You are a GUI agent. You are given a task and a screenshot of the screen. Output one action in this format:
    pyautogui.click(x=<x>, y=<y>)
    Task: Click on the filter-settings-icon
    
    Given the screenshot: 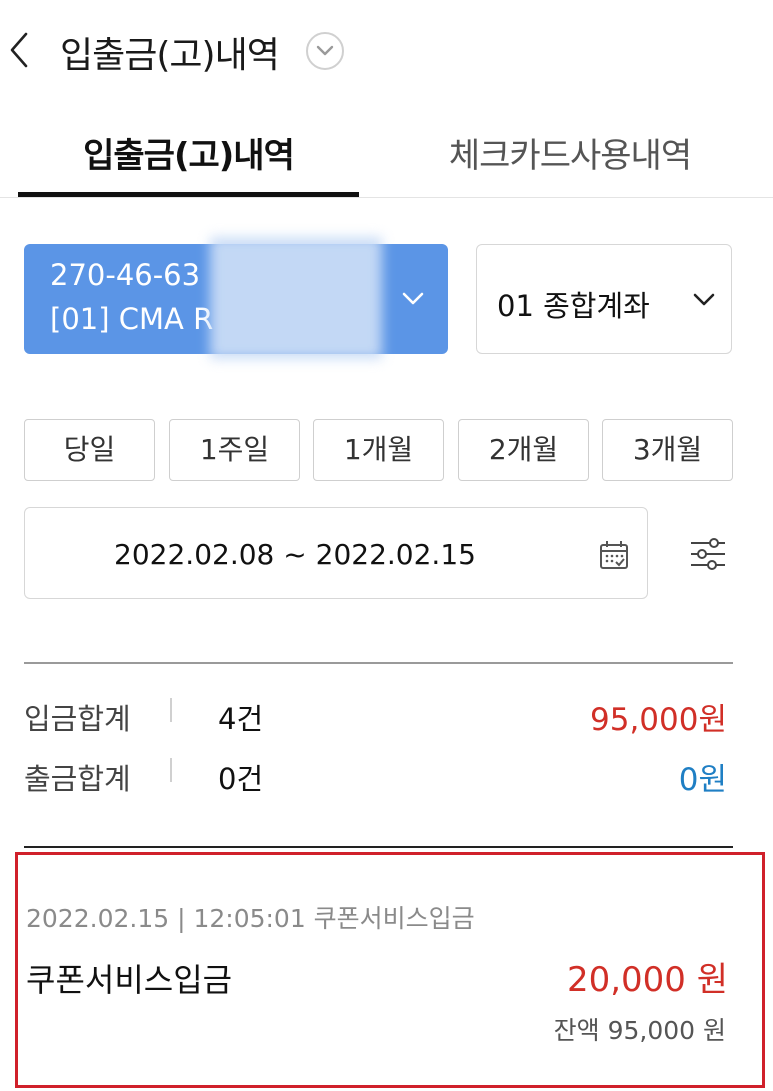 What is the action you would take?
    pyautogui.click(x=708, y=554)
    